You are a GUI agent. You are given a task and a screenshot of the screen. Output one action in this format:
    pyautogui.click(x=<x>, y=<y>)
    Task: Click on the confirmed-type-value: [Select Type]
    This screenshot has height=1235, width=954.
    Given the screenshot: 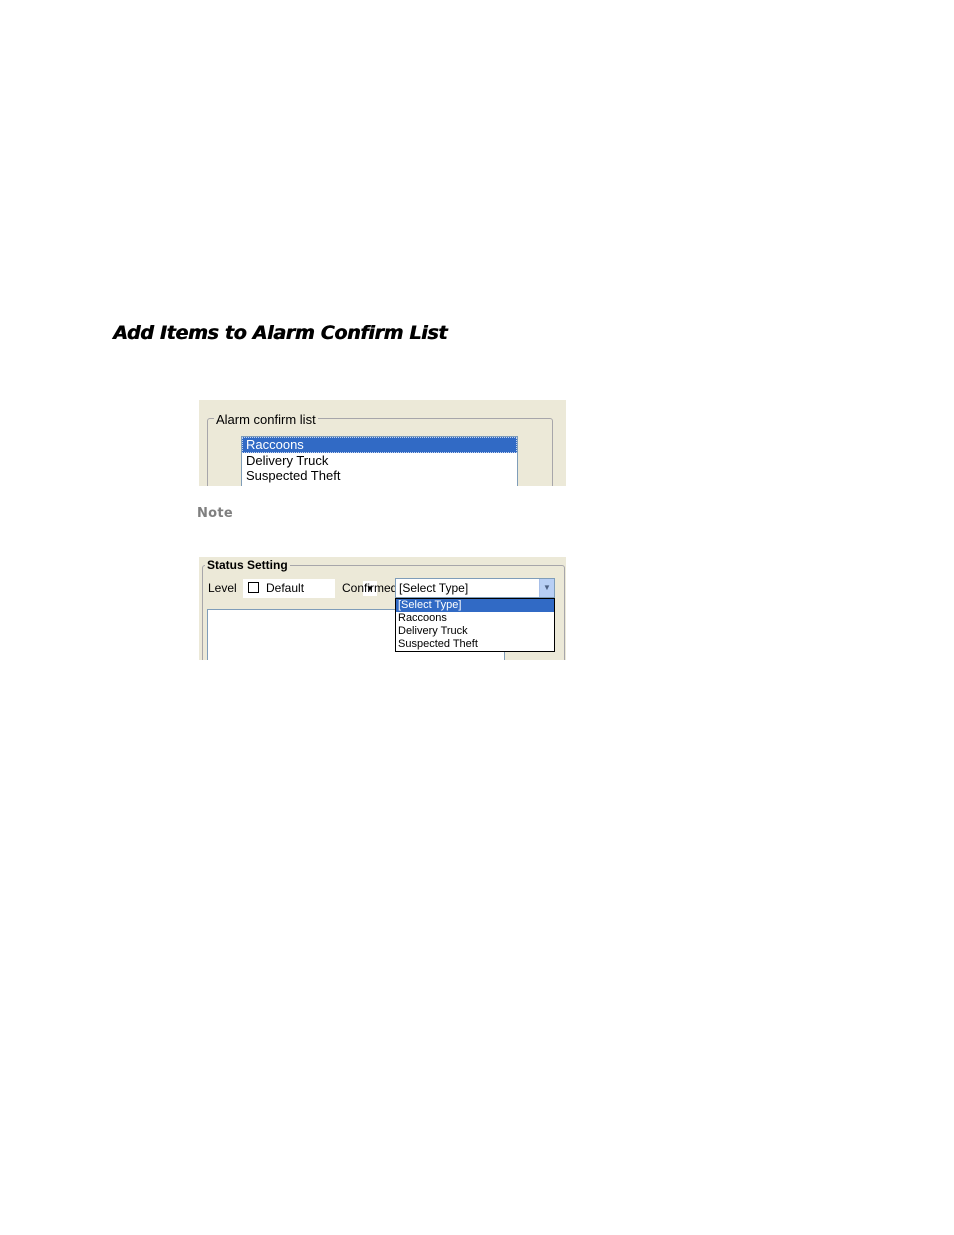 What is the action you would take?
    pyautogui.click(x=434, y=588)
    